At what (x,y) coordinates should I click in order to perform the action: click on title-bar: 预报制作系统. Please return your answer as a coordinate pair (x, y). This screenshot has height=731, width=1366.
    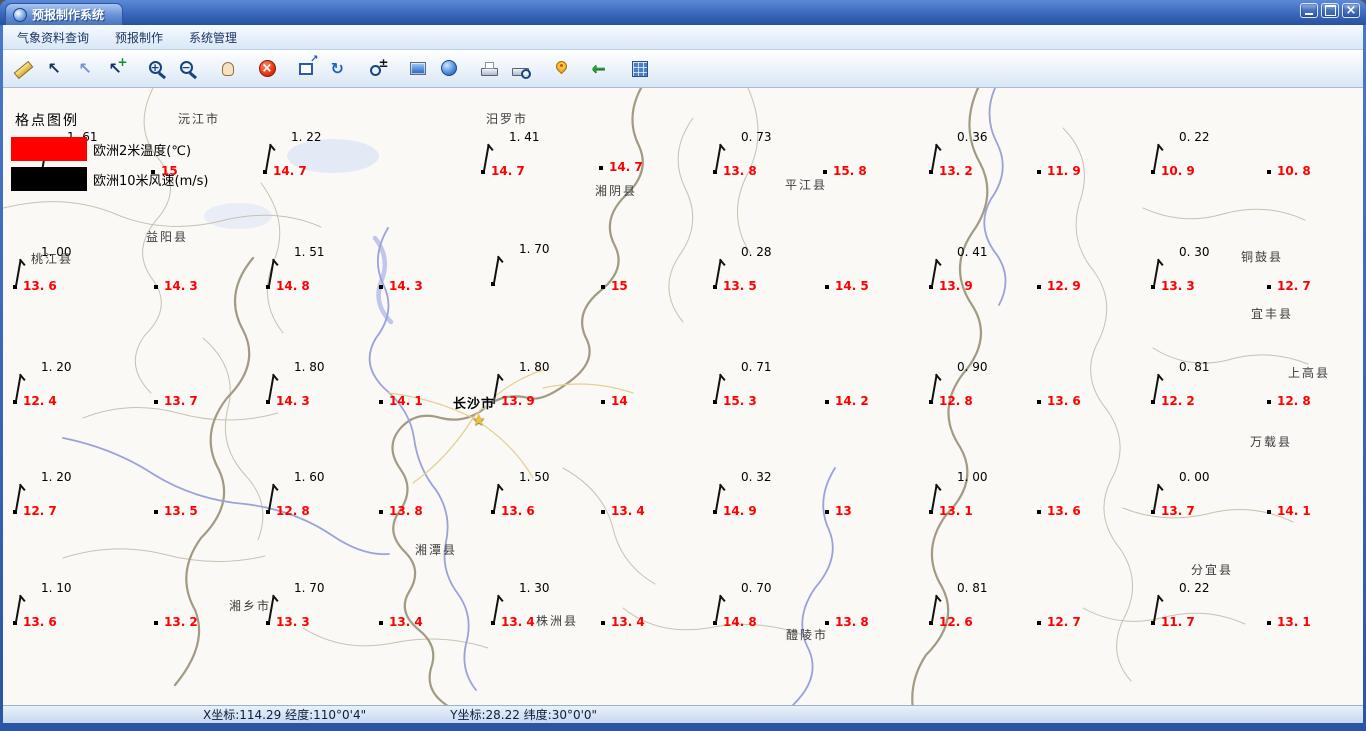
    Looking at the image, I should click on (683, 12).